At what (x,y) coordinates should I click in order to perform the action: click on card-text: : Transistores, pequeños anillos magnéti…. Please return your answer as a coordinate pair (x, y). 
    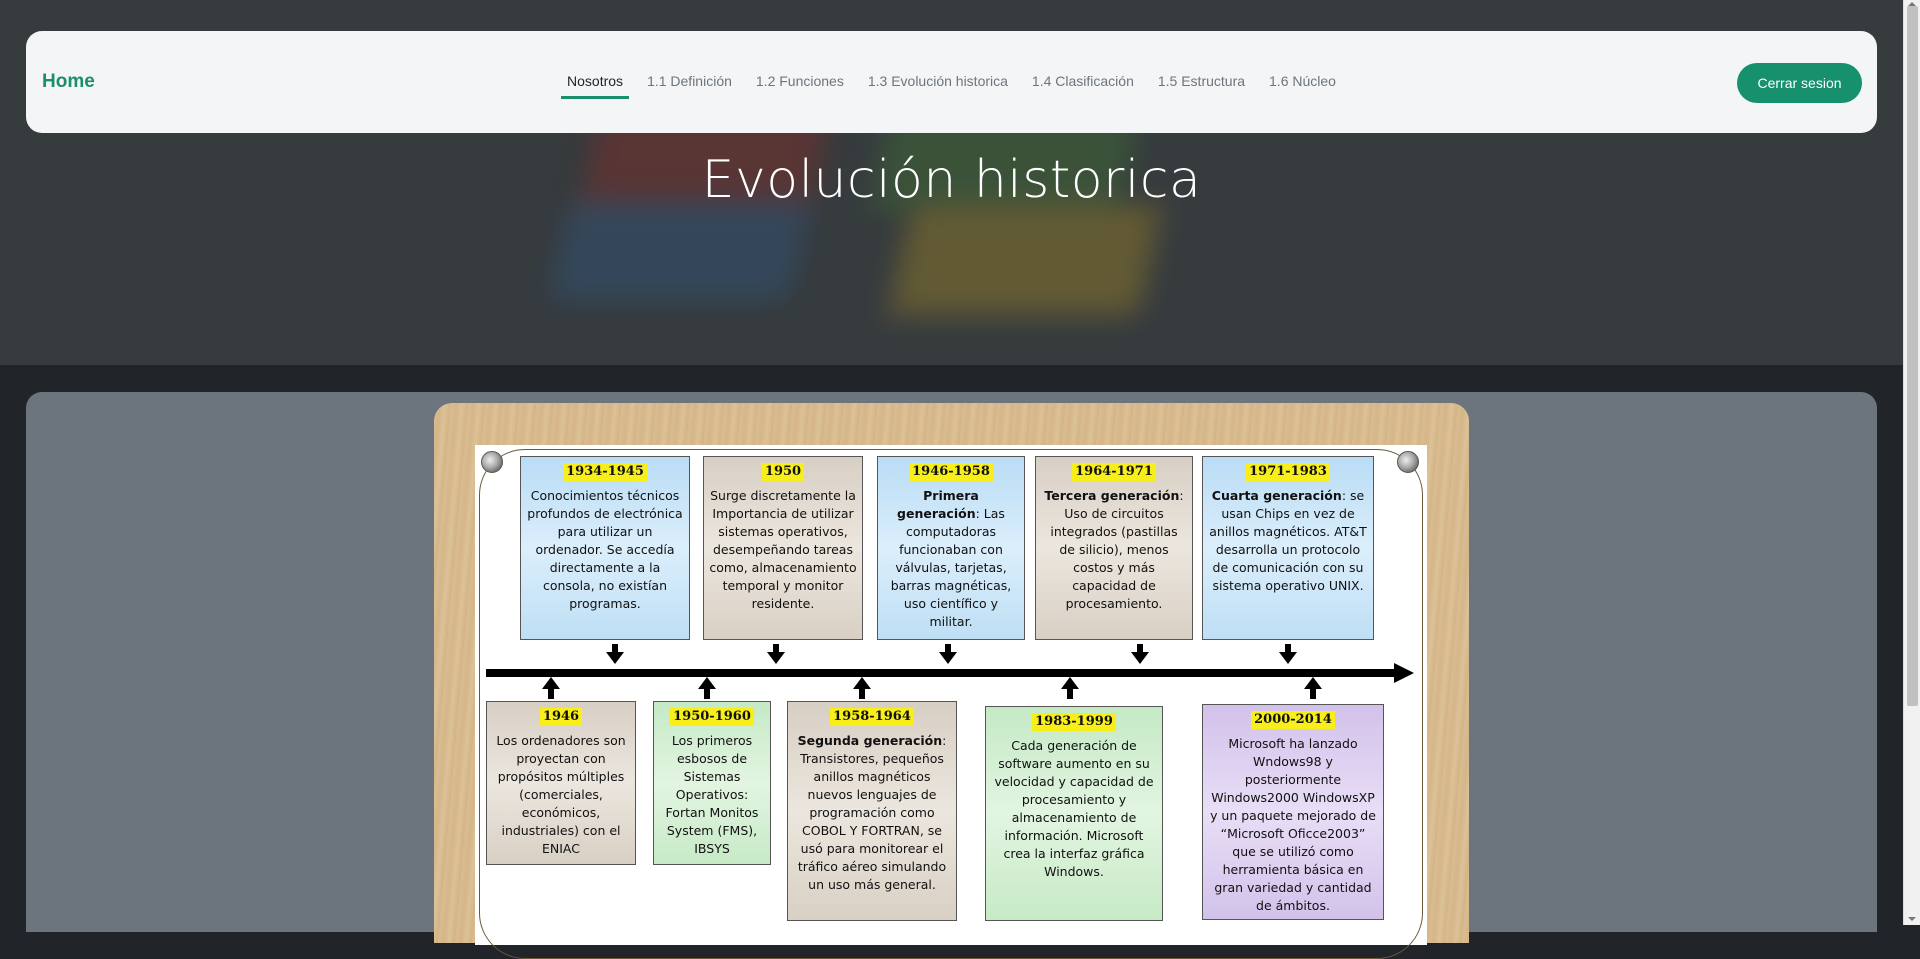
    Looking at the image, I should click on (872, 812).